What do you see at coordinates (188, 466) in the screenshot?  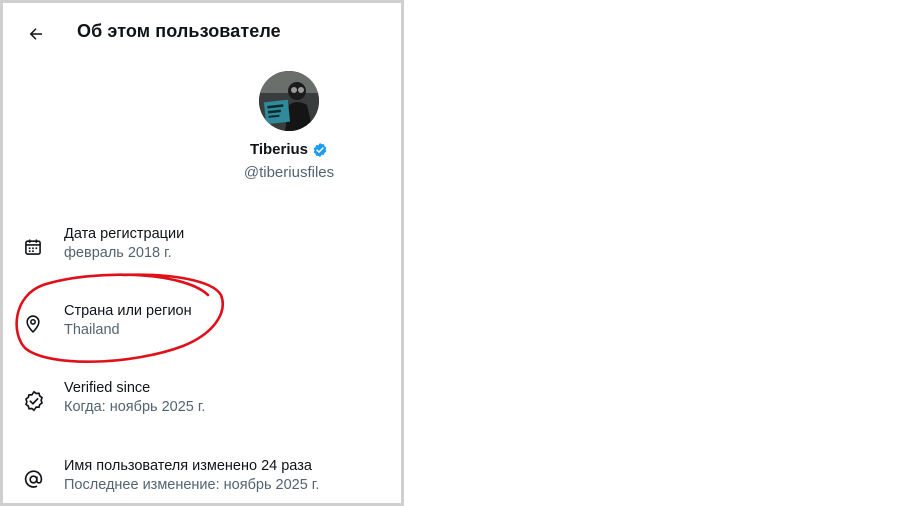 I see `row-title: Имя пользователя изменено 24 раза` at bounding box center [188, 466].